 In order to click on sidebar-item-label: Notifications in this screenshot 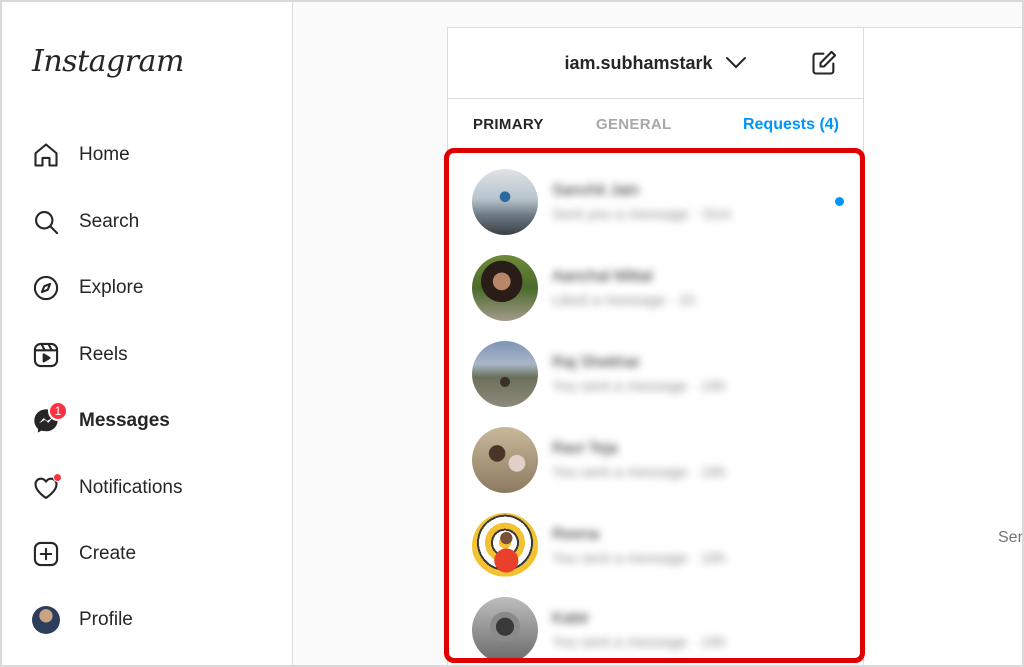, I will do `click(131, 487)`.